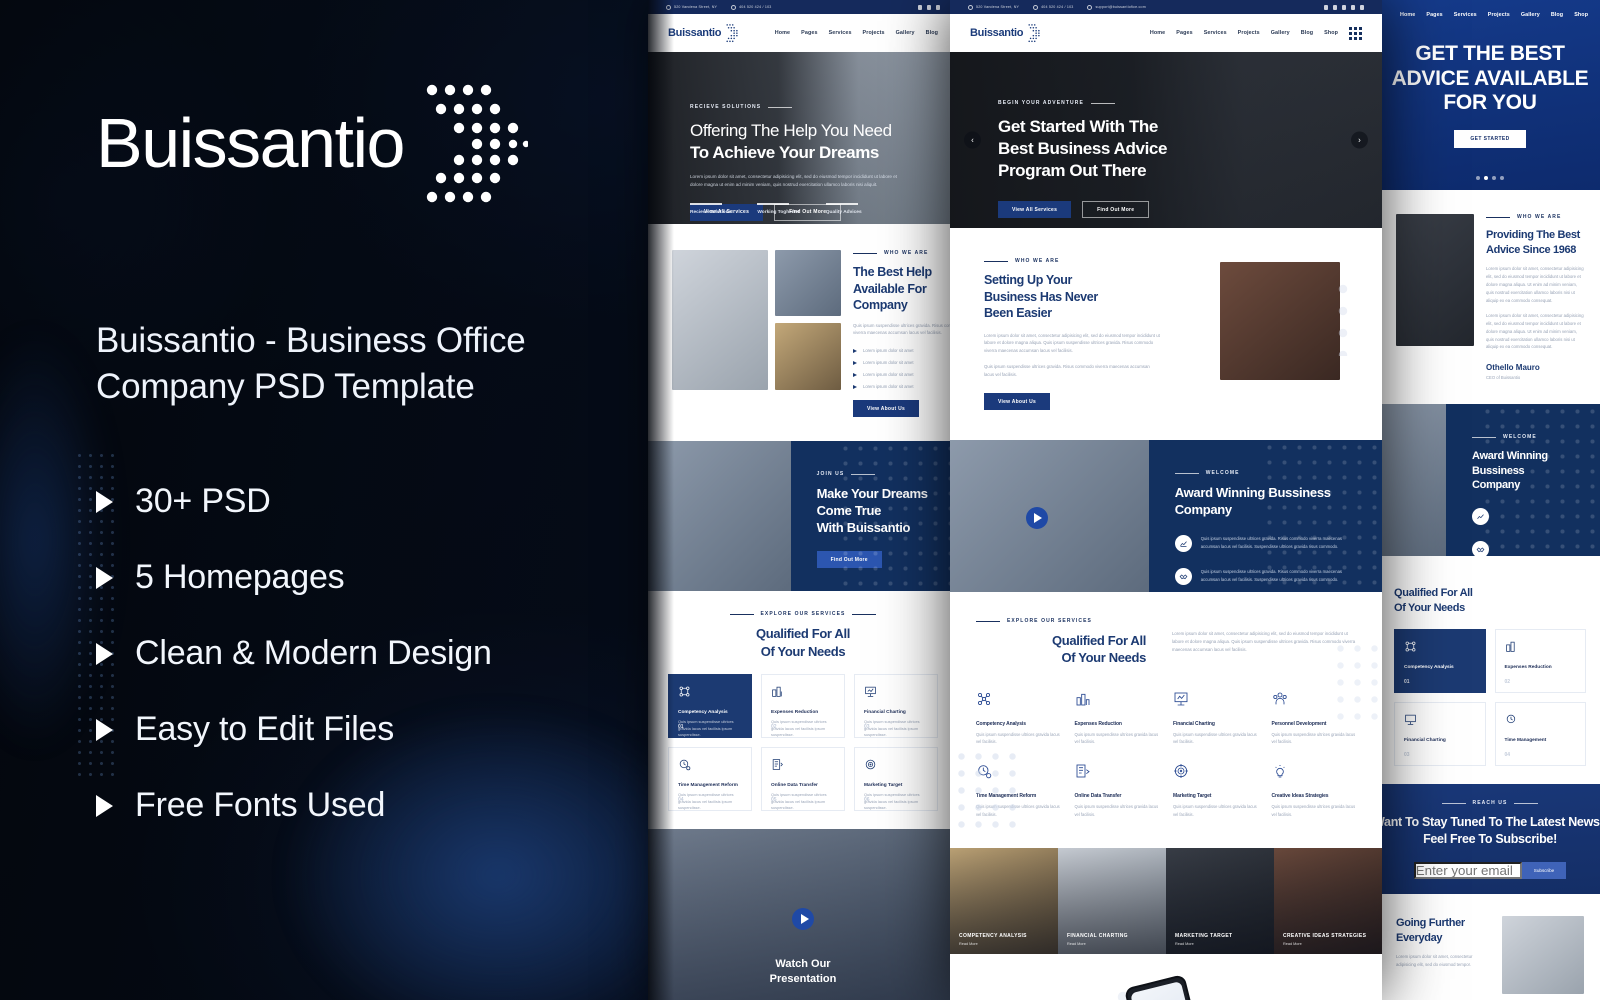 The height and width of the screenshot is (1000, 1600). Describe the element at coordinates (1467, 870) in the screenshot. I see `email-field` at that location.